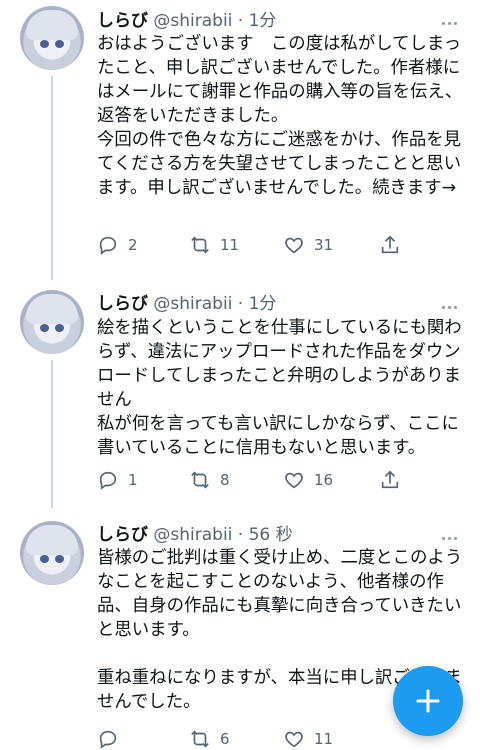 This screenshot has height=750, width=480. Describe the element at coordinates (117, 480) in the screenshot. I see `reply-button: 1` at that location.